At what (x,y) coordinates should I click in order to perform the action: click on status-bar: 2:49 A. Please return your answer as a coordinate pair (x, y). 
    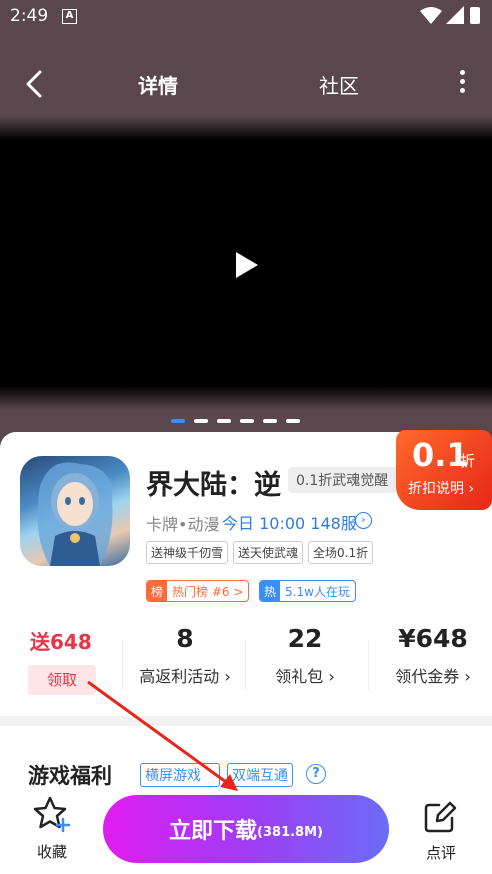
    Looking at the image, I should click on (246, 17).